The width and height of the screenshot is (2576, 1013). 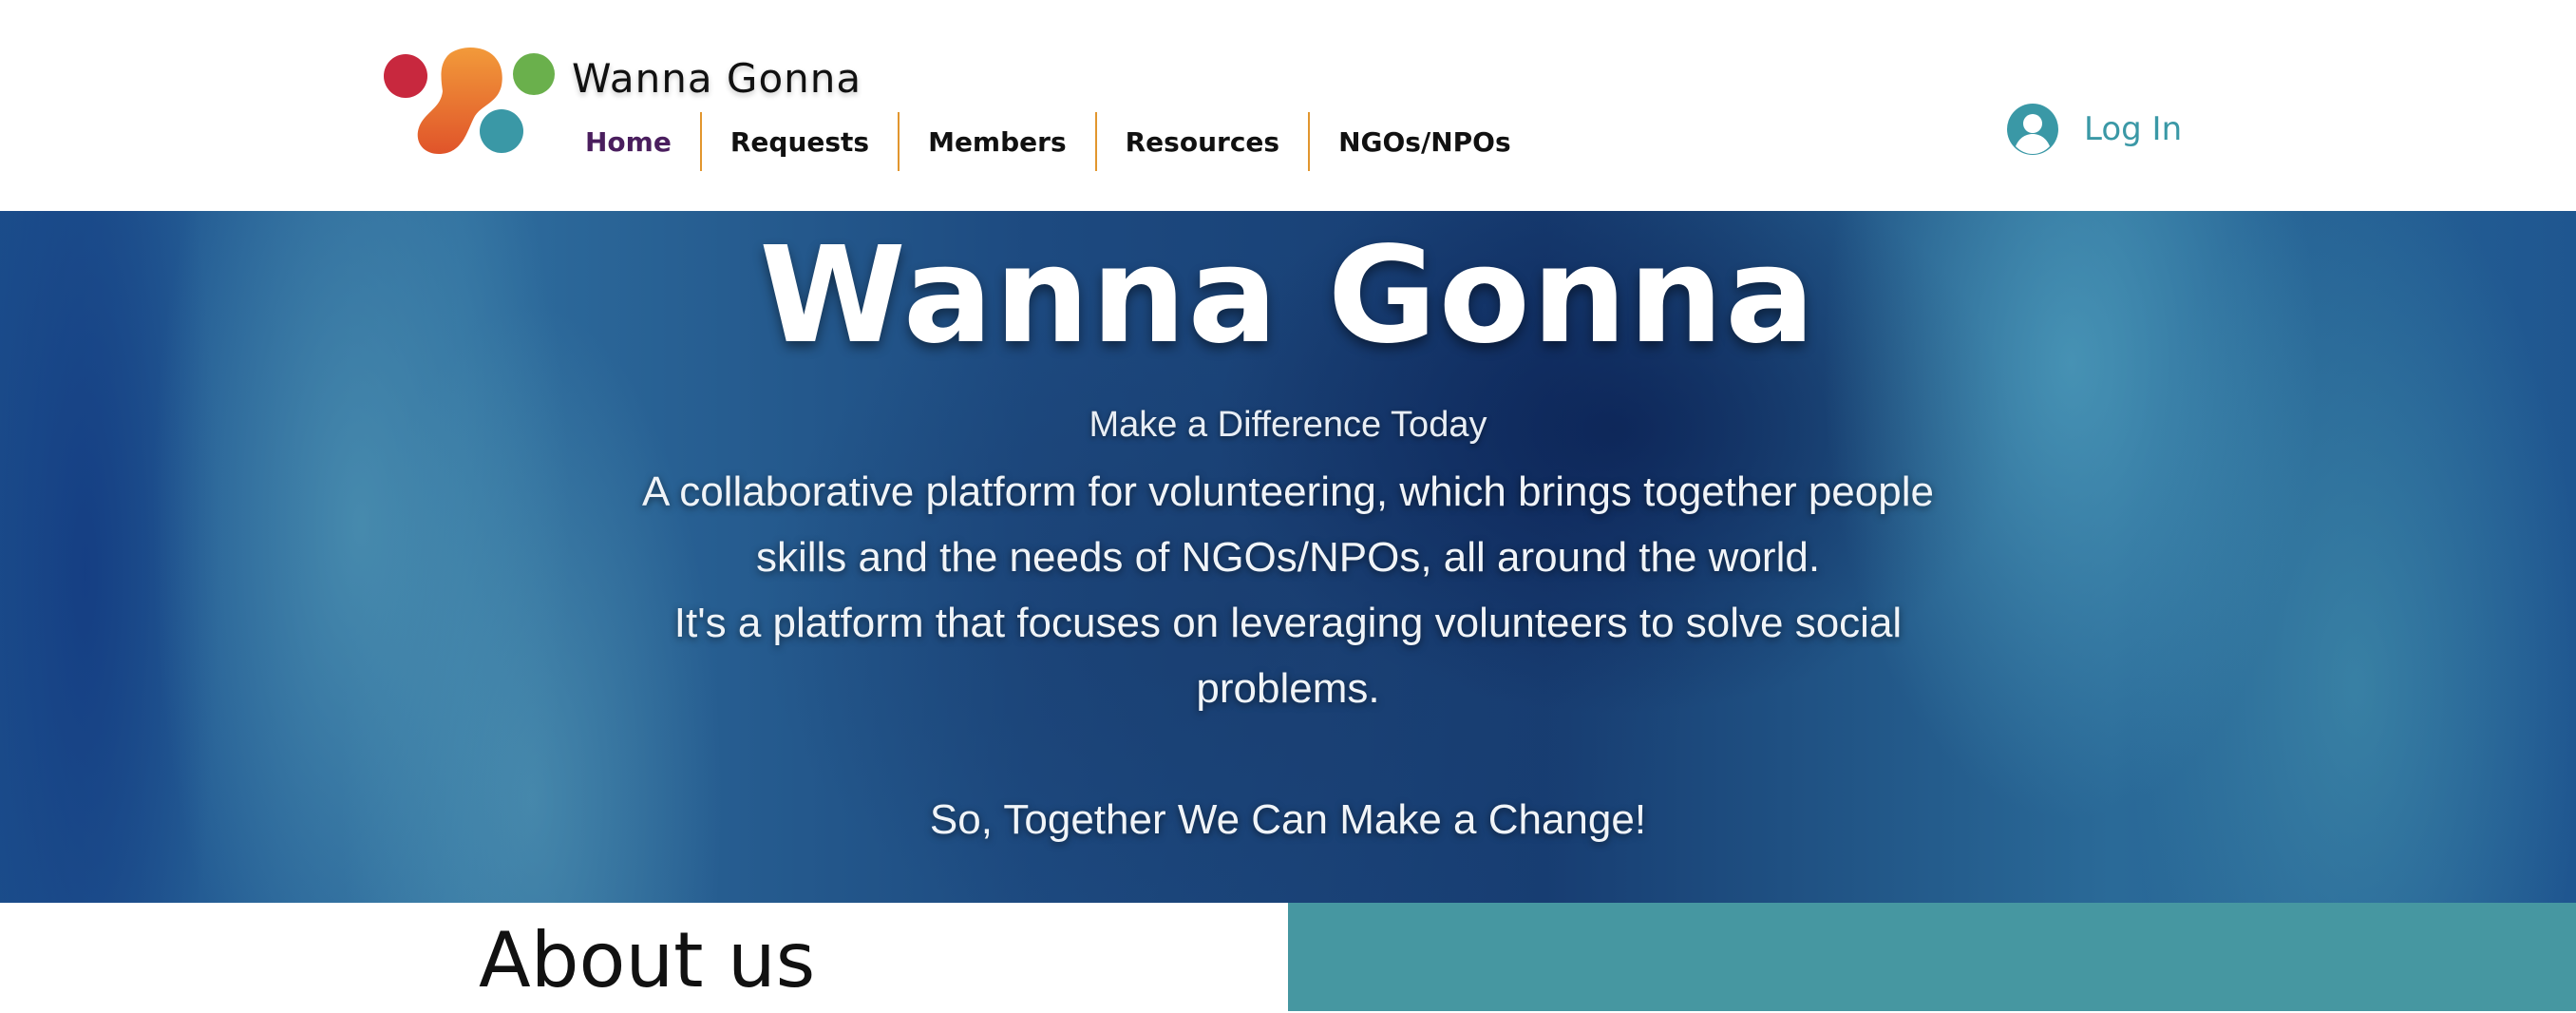 I want to click on nav-item-home: Home, so click(x=628, y=141).